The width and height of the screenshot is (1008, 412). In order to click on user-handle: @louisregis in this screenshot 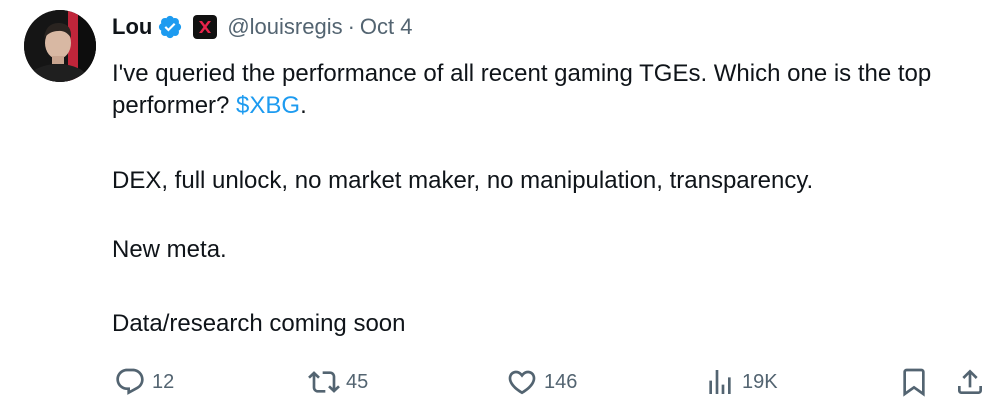, I will do `click(284, 27)`.